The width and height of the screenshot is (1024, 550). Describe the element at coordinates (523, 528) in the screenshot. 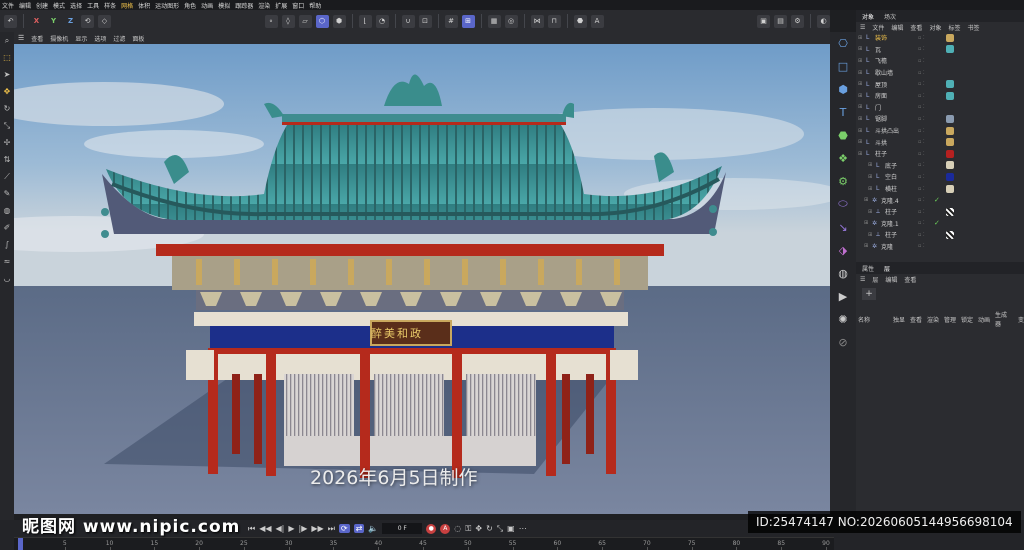

I see `pla-key-icon: ⋯` at that location.